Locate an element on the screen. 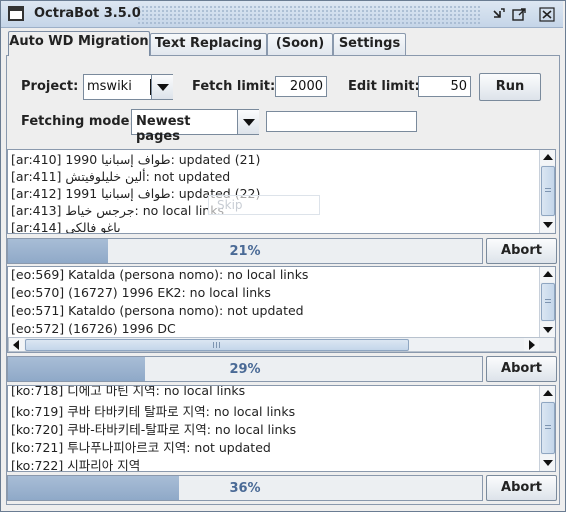  log-line: [ko:718] 디에고 마틴 지역: no local links is located at coordinates (128, 391).